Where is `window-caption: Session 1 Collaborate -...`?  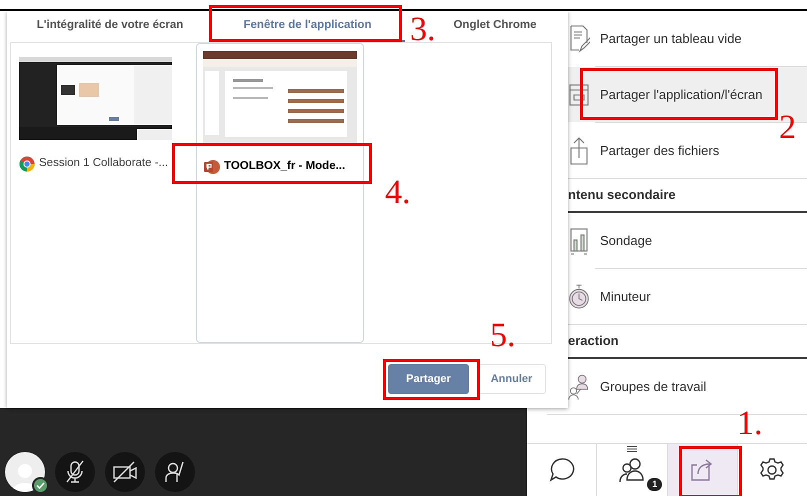 window-caption: Session 1 Collaborate -... is located at coordinates (103, 163).